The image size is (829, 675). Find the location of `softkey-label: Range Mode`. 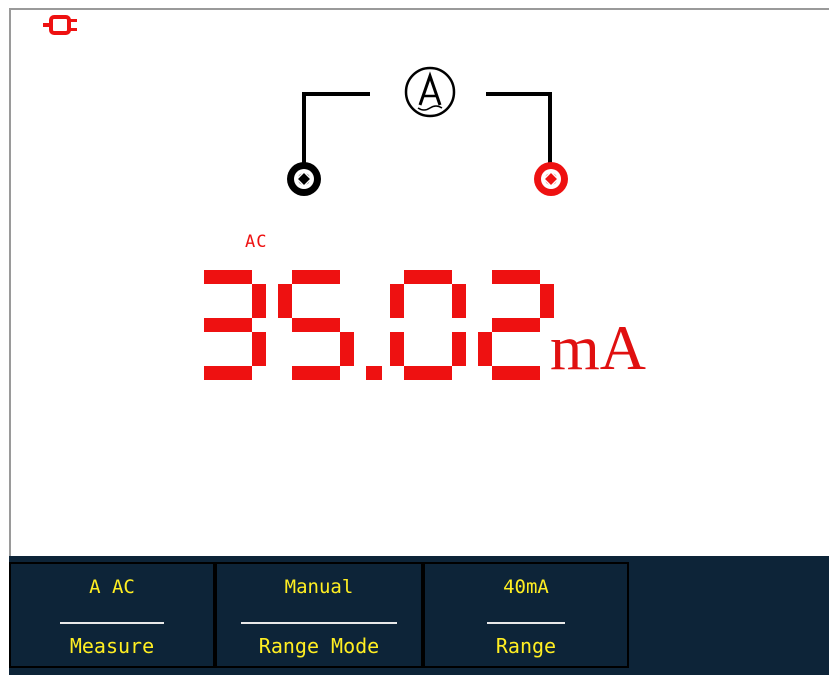

softkey-label: Range Mode is located at coordinates (319, 646).